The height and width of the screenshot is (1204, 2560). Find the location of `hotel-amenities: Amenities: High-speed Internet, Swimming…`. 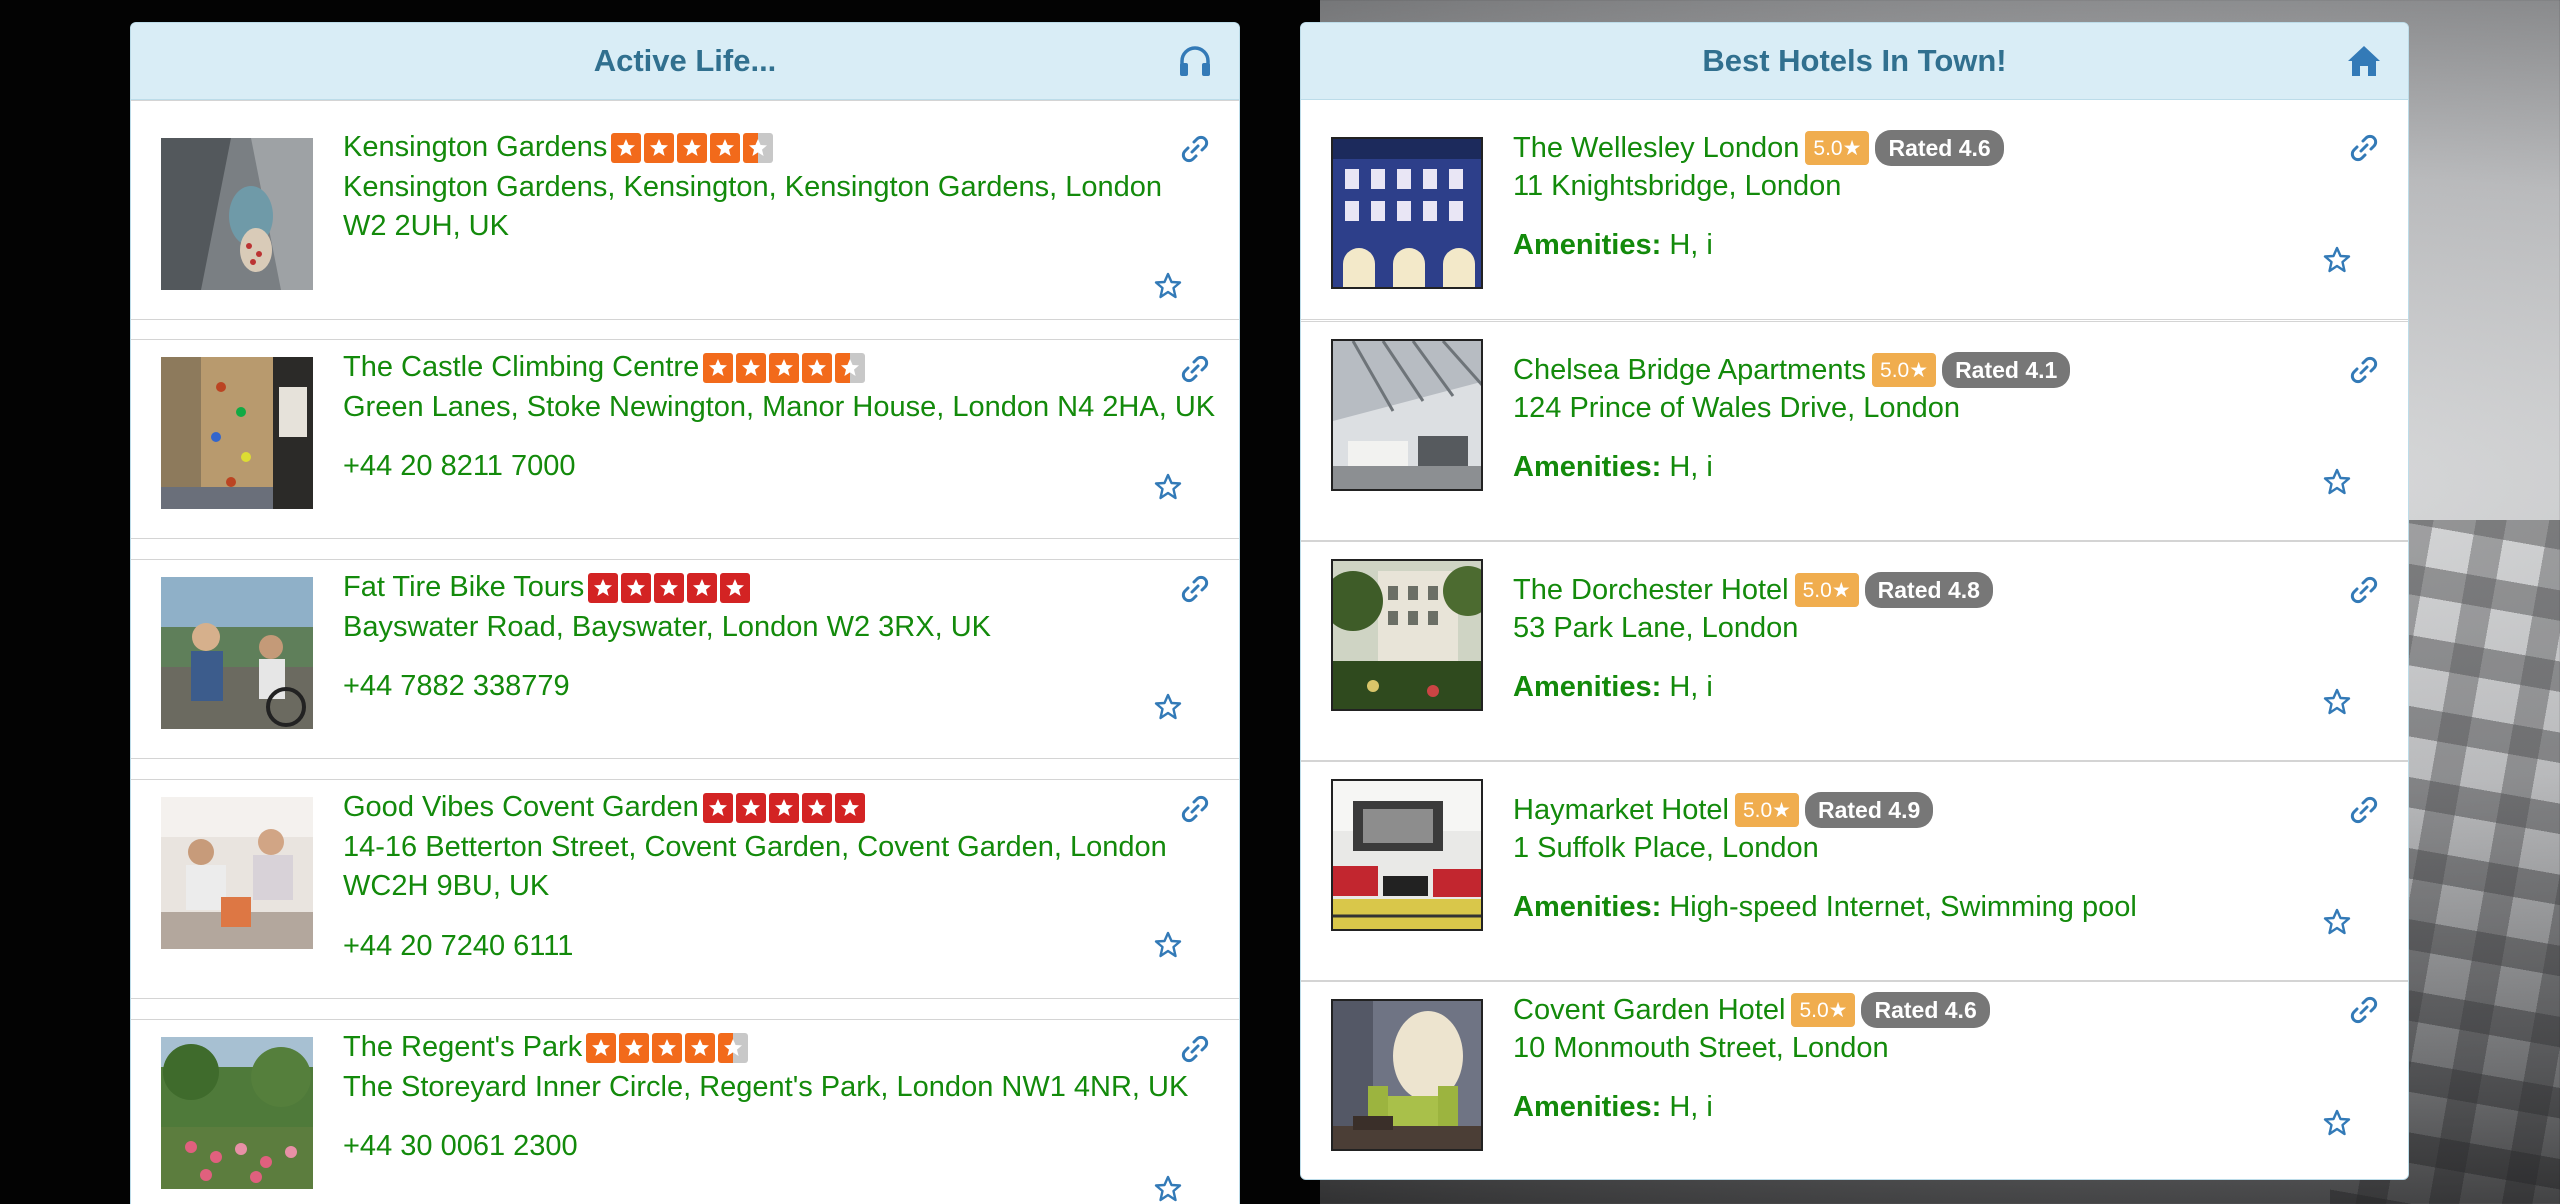

hotel-amenities: Amenities: High-speed Internet, Swimming… is located at coordinates (1825, 907).